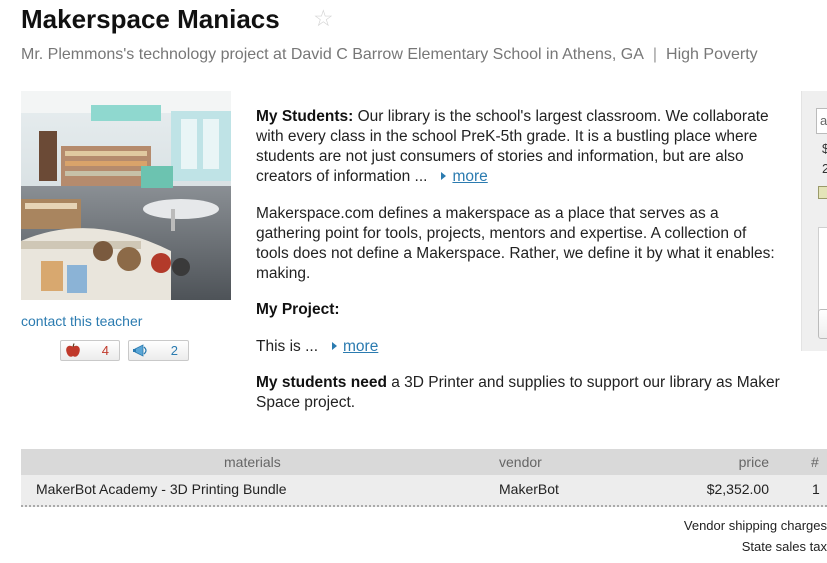 The height and width of the screenshot is (563, 827). Describe the element at coordinates (126, 195) in the screenshot. I see `classroom-photo` at that location.